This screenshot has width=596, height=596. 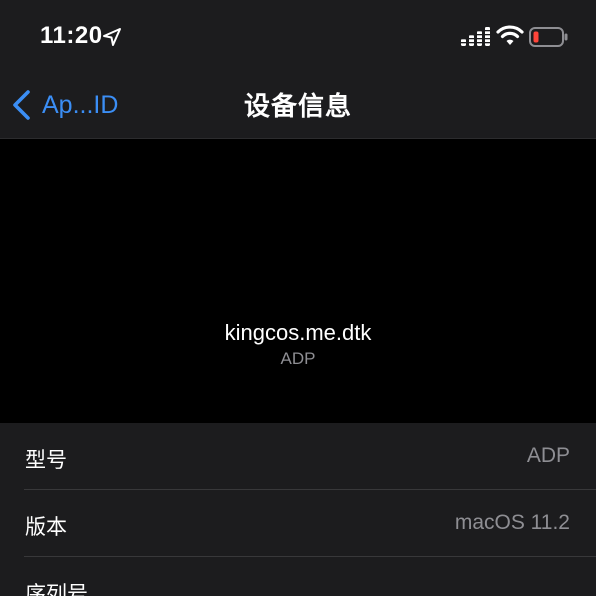 What do you see at coordinates (548, 455) in the screenshot?
I see `info-row-value: ADP` at bounding box center [548, 455].